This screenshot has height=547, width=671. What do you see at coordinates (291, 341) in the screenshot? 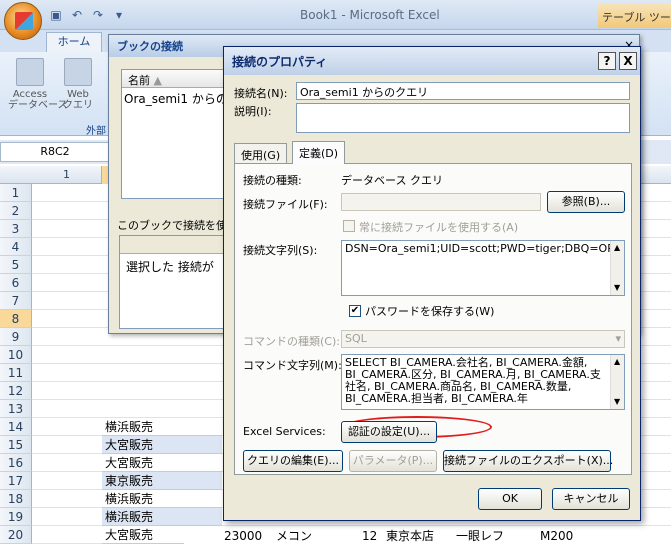
I see `command-type-label: コマンドの種類(C):` at bounding box center [291, 341].